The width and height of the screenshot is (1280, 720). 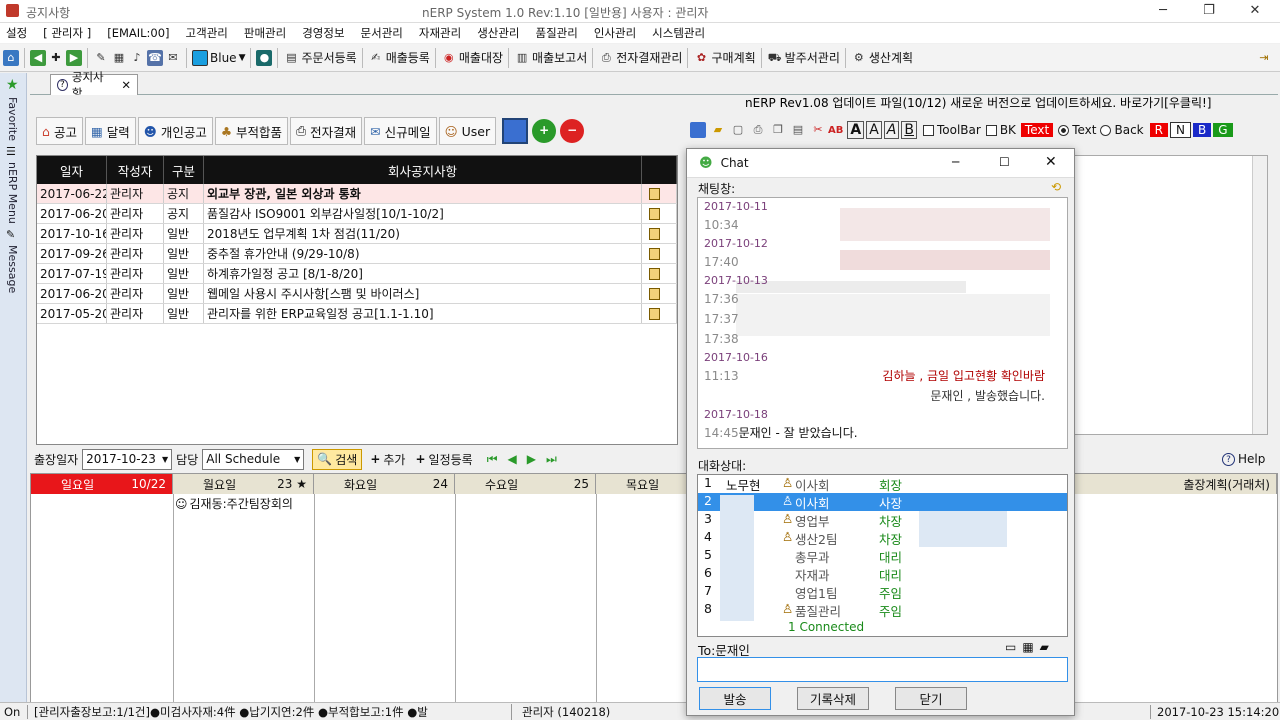 What do you see at coordinates (337, 459) in the screenshot?
I see `search-button: 🔍 검색` at bounding box center [337, 459].